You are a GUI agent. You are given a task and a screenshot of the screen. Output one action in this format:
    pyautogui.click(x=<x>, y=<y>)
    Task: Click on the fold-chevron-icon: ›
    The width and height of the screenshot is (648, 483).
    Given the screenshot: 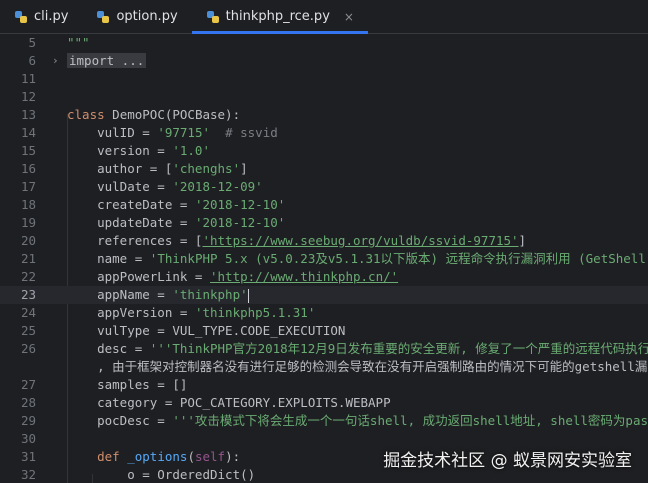 What is the action you would take?
    pyautogui.click(x=55, y=61)
    